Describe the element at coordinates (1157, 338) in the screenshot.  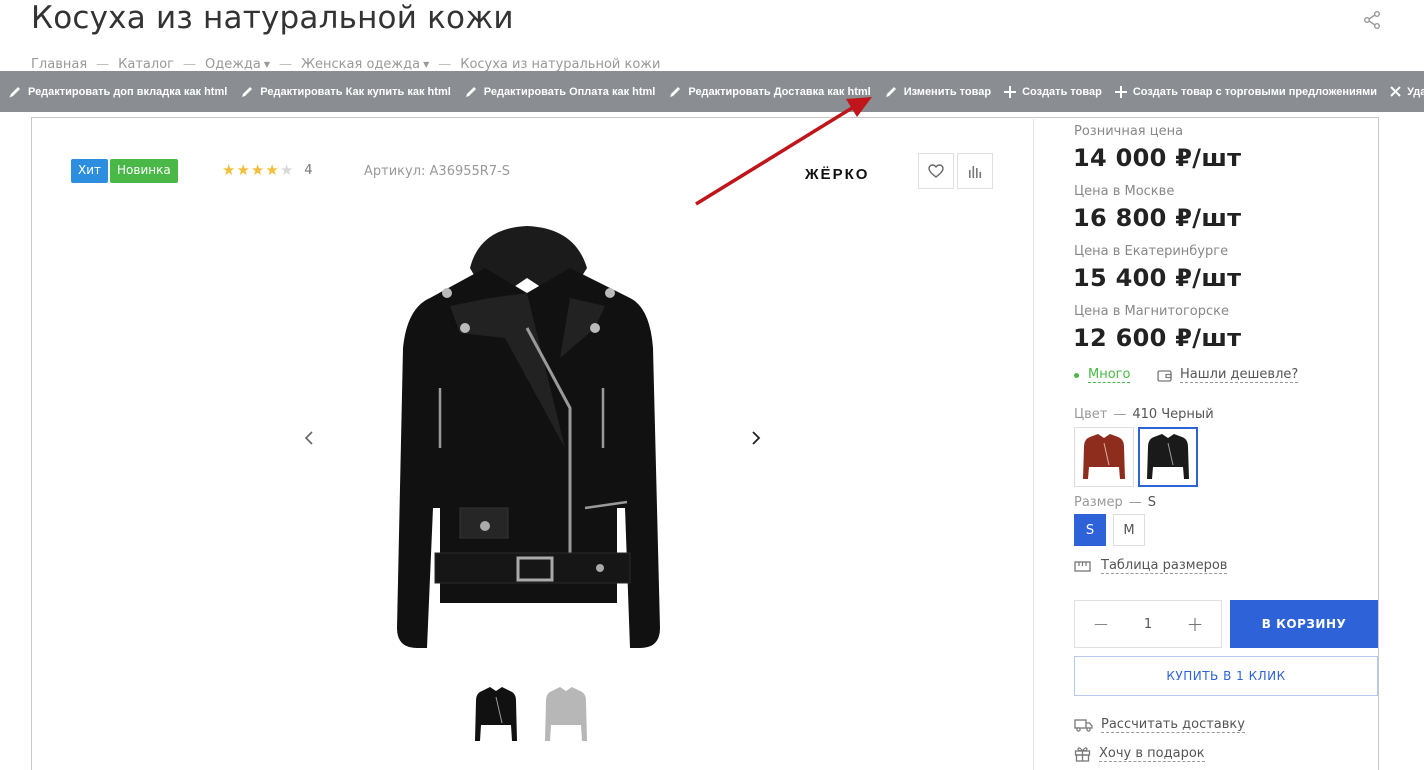
I see `magnitogorsk-price-value: 12 600 ₽/шт` at that location.